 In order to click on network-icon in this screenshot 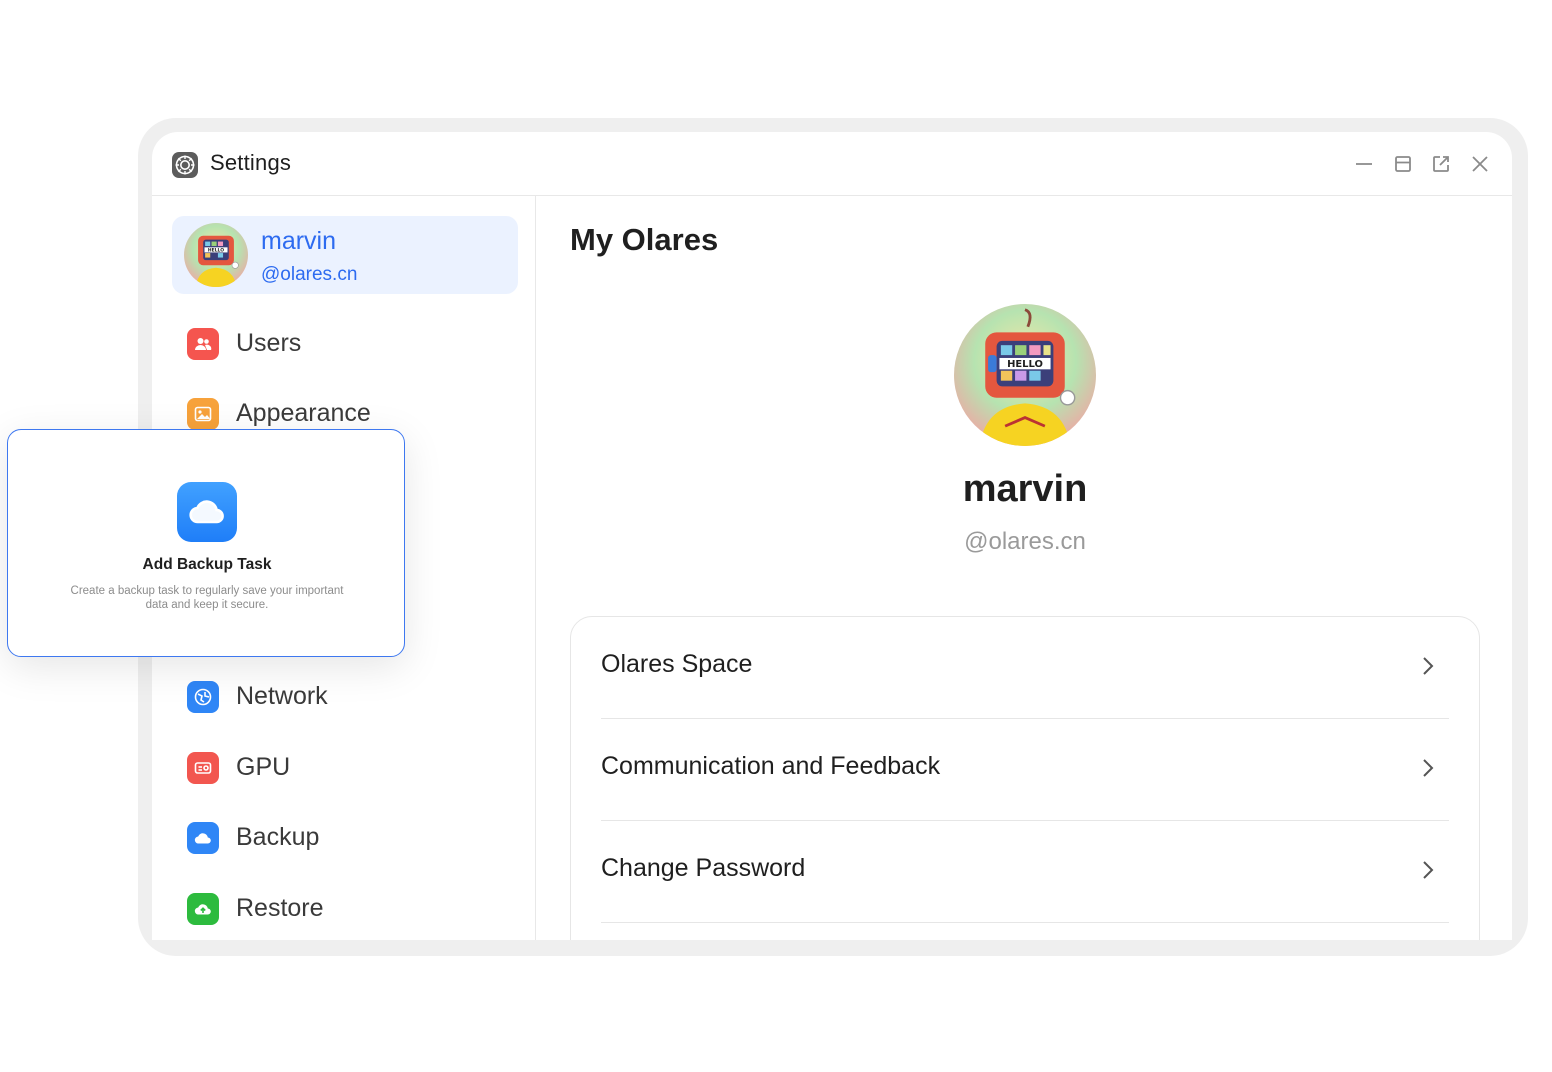, I will do `click(203, 697)`.